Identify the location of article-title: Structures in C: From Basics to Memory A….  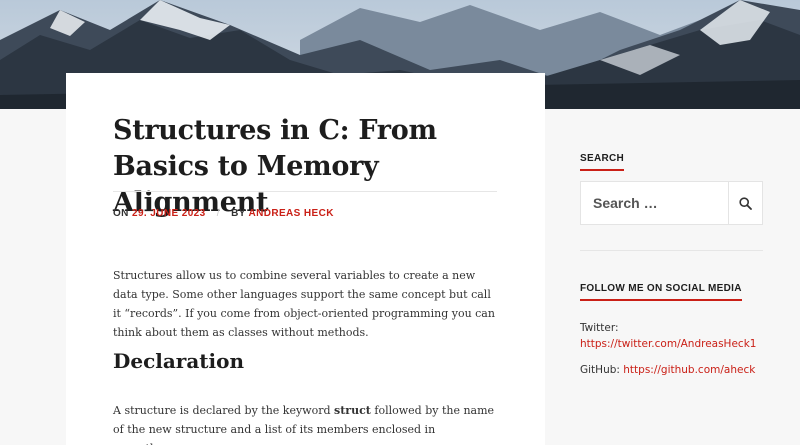
(275, 166).